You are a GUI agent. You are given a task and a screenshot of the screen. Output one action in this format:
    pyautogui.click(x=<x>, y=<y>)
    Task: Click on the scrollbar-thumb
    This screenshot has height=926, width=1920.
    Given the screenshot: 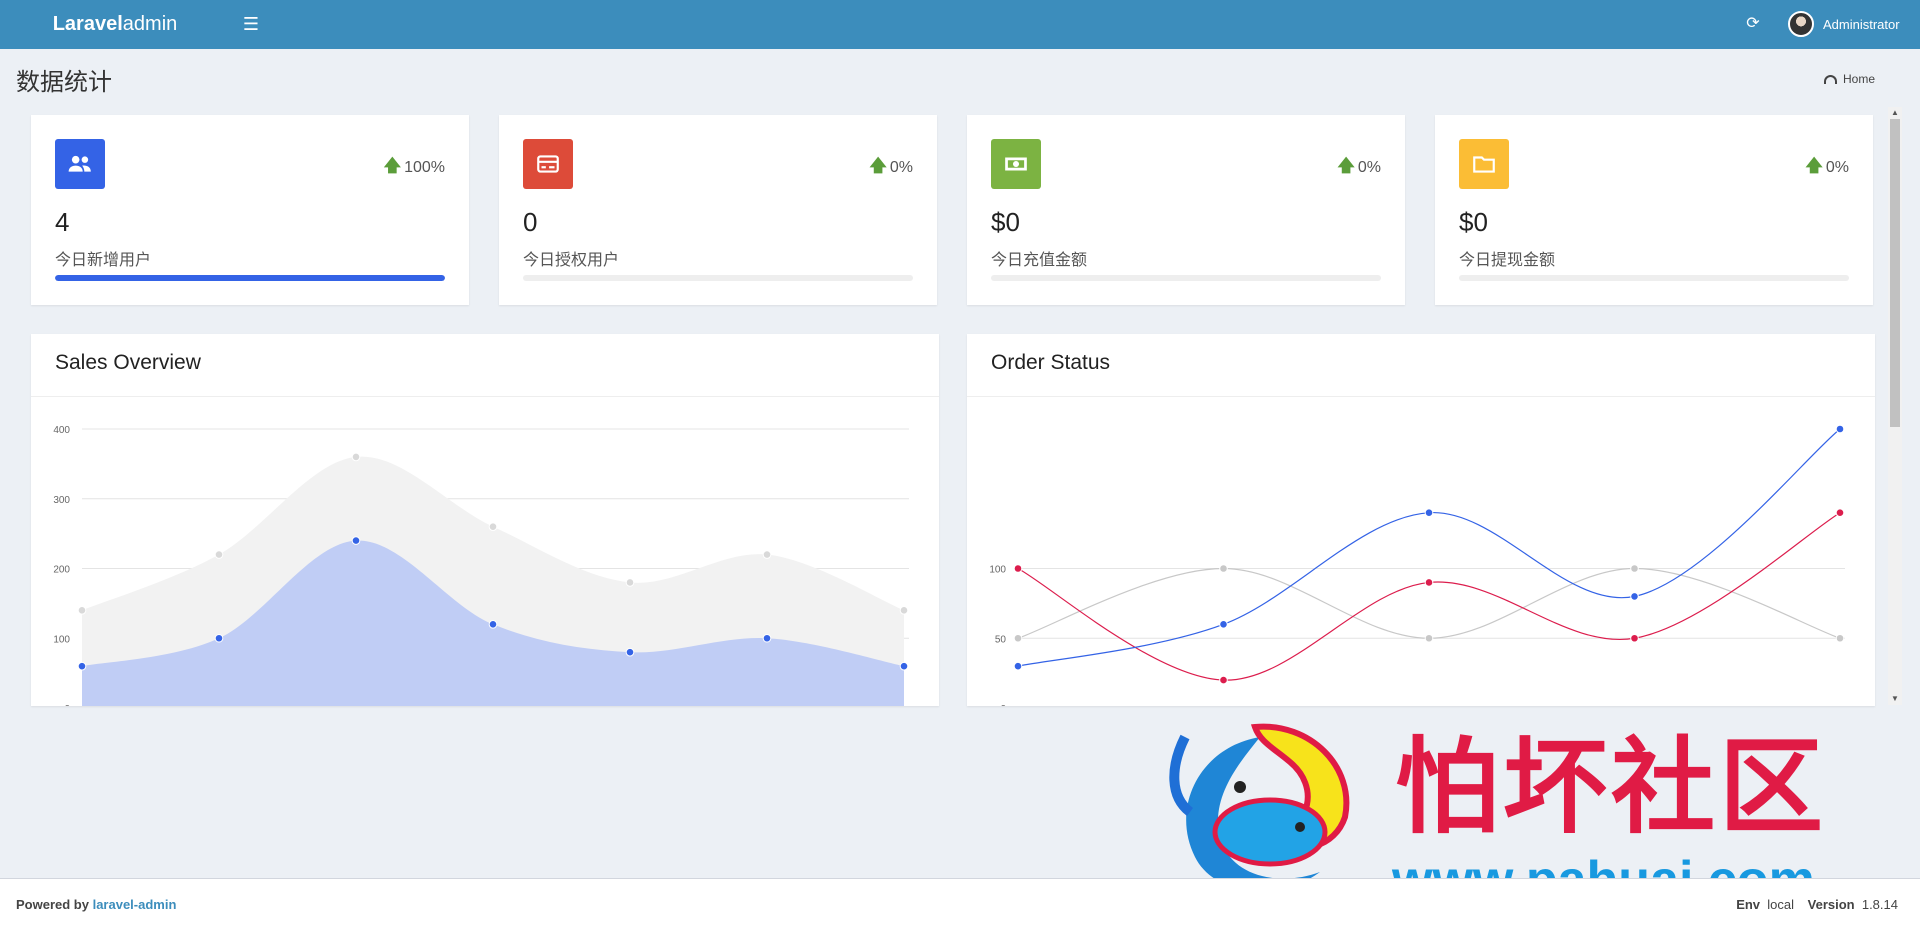 What is the action you would take?
    pyautogui.click(x=1895, y=273)
    